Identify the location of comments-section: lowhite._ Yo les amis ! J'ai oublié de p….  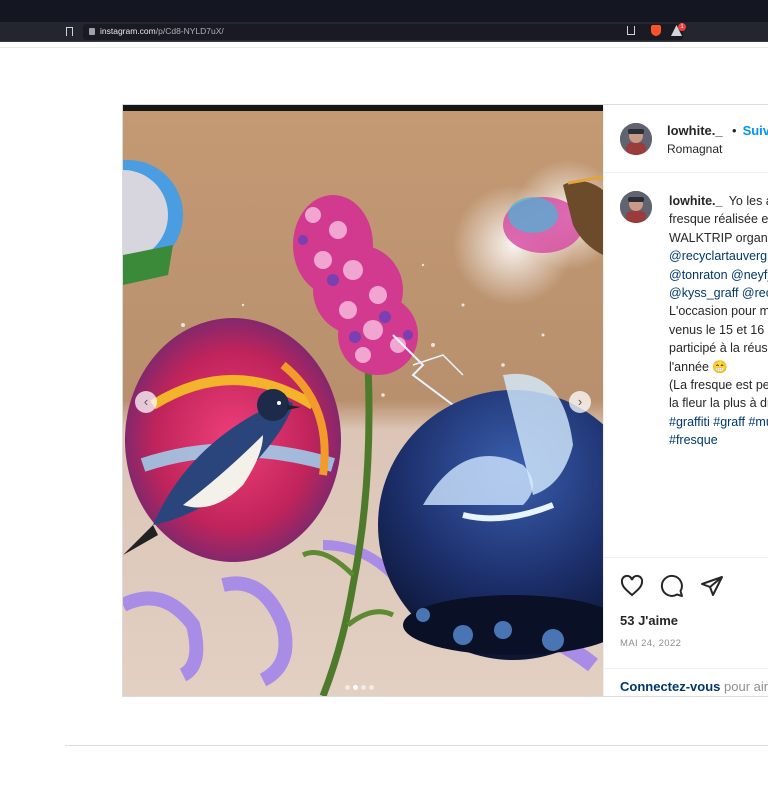
(686, 365).